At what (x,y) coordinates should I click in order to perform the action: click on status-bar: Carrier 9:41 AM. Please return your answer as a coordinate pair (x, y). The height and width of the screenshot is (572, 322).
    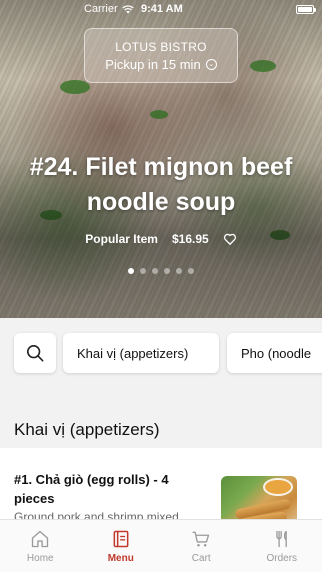
    Looking at the image, I should click on (161, 10).